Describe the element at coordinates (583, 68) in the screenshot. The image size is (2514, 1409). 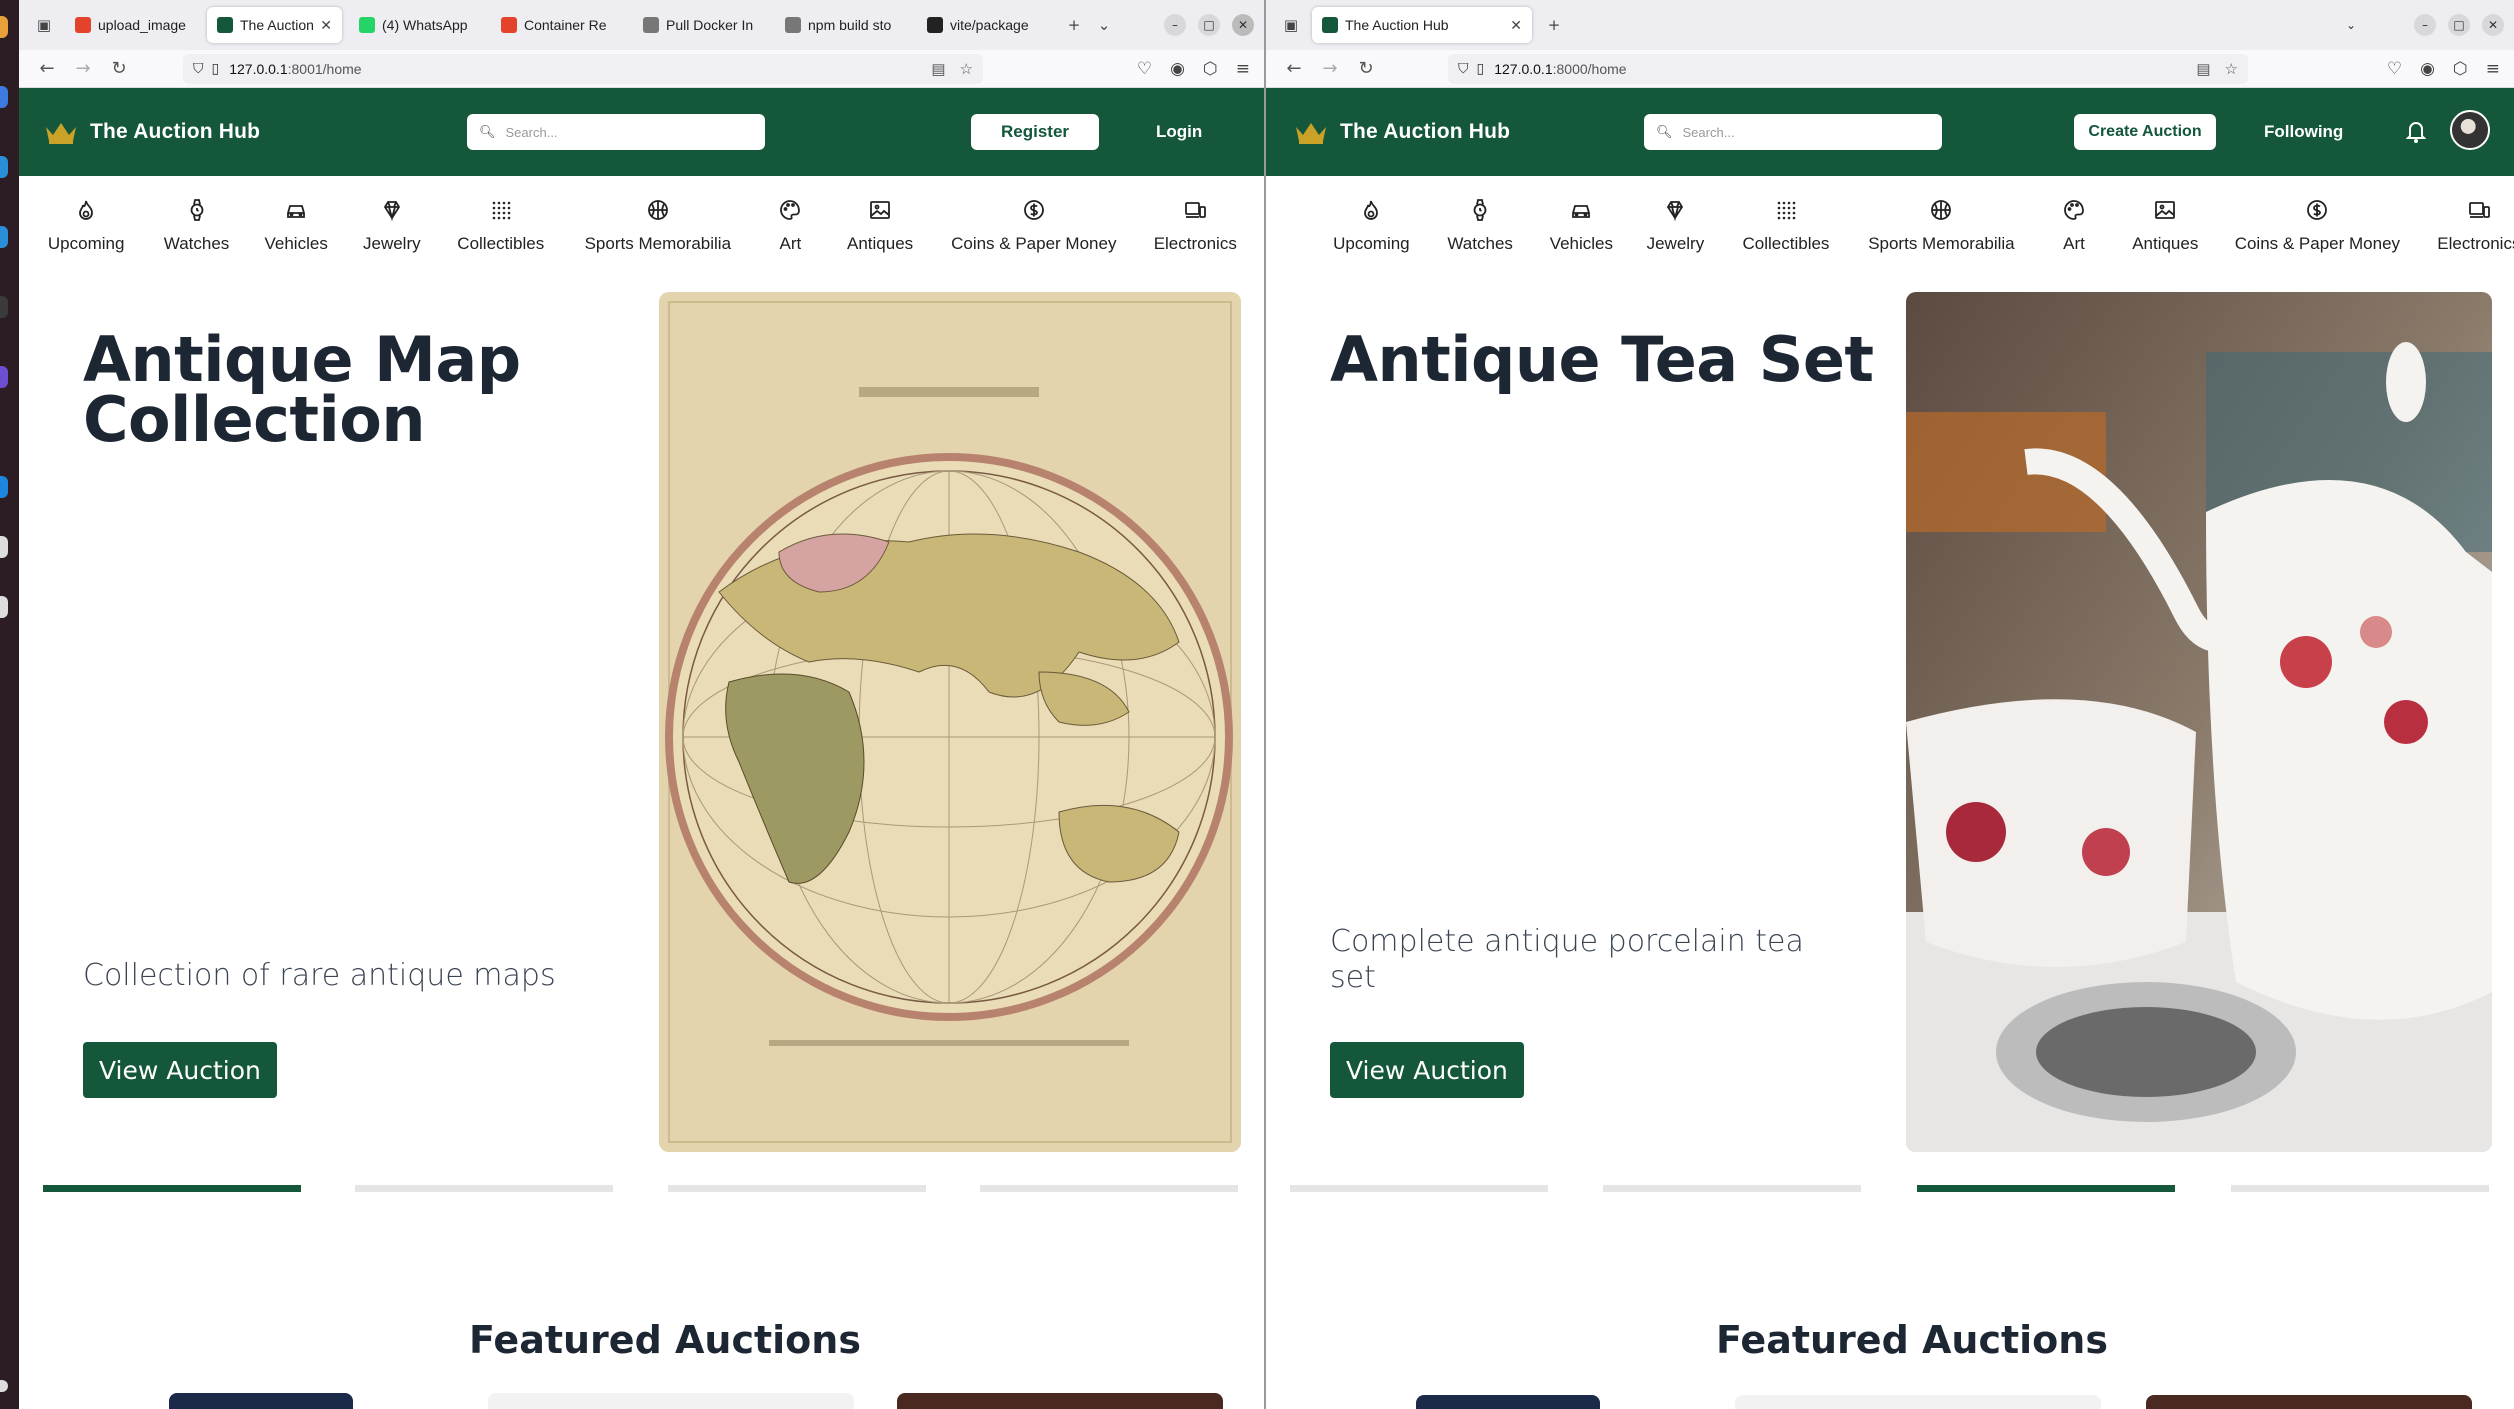
I see `address-bar: ⛉ ▯ 127.0.0.1:8001/home ▤ ☆` at that location.